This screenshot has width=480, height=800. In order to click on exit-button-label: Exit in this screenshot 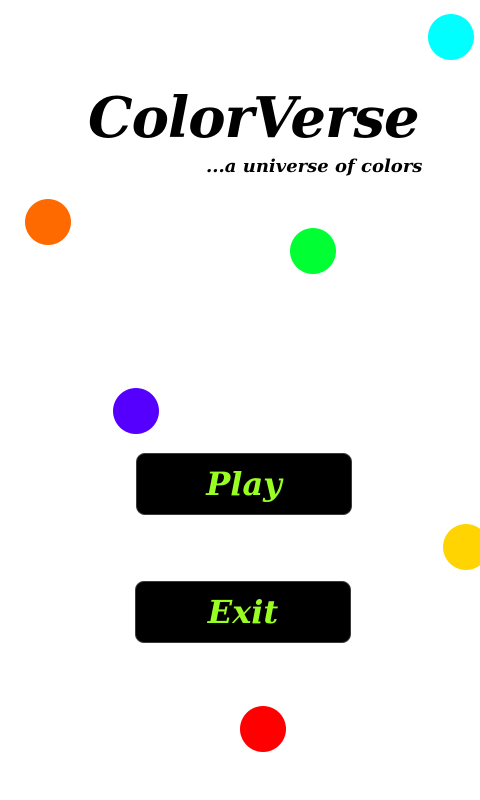, I will do `click(243, 612)`.